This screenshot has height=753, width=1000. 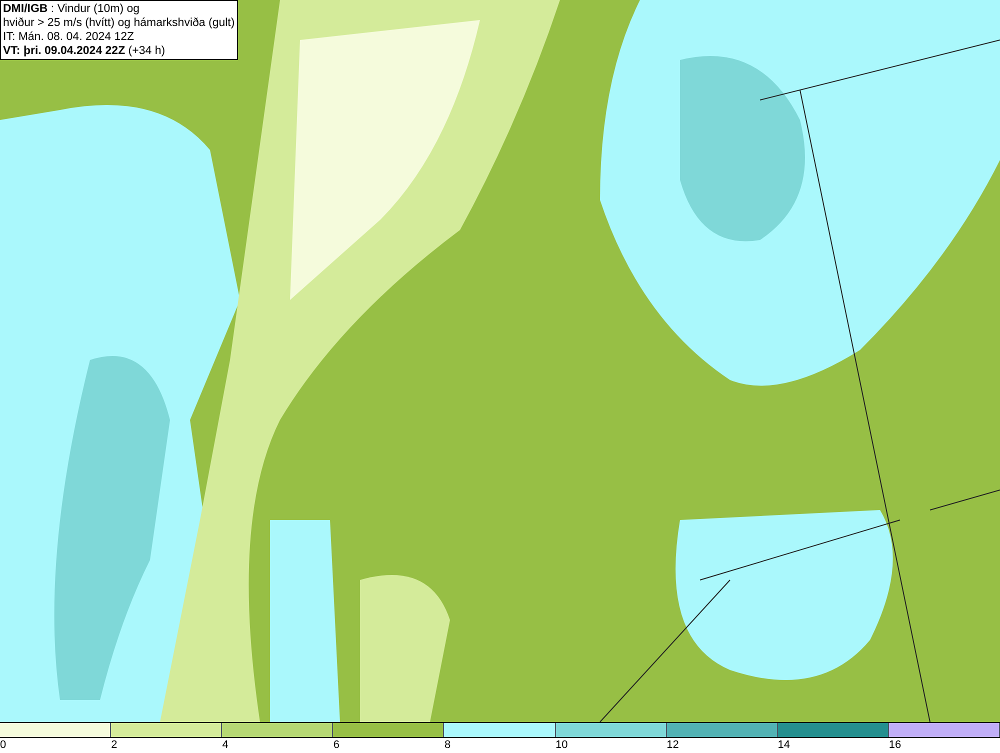 I want to click on legend-label: 14, so click(x=784, y=745).